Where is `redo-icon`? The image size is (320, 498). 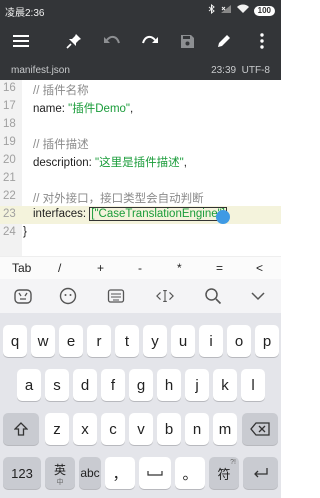
redo-icon is located at coordinates (150, 41).